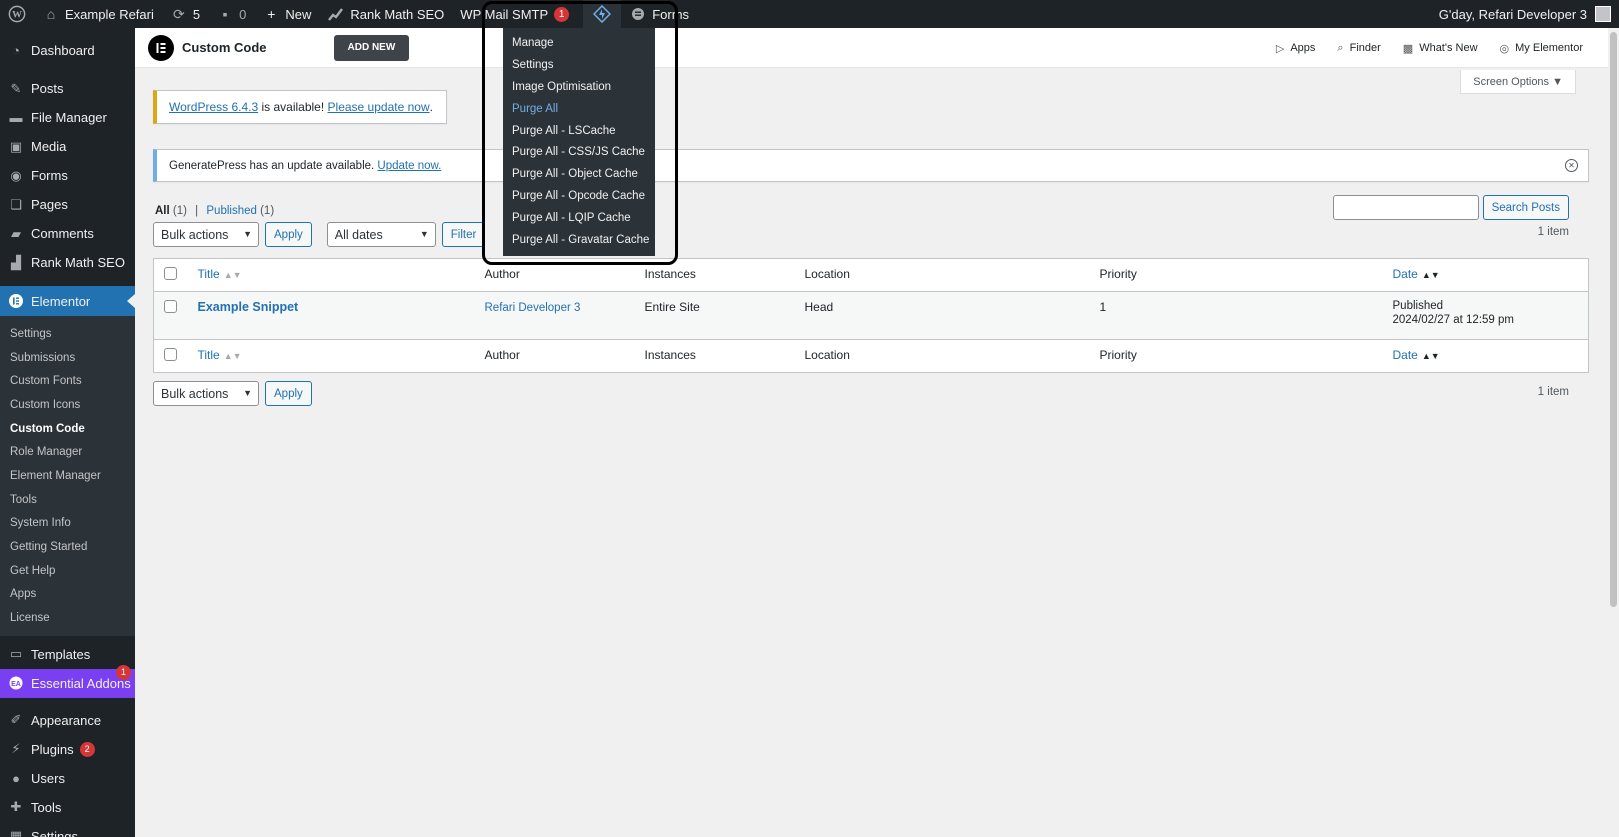 The image size is (1619, 837). I want to click on sidebar-item-dashboard: ◔ Dashboard, so click(67, 50).